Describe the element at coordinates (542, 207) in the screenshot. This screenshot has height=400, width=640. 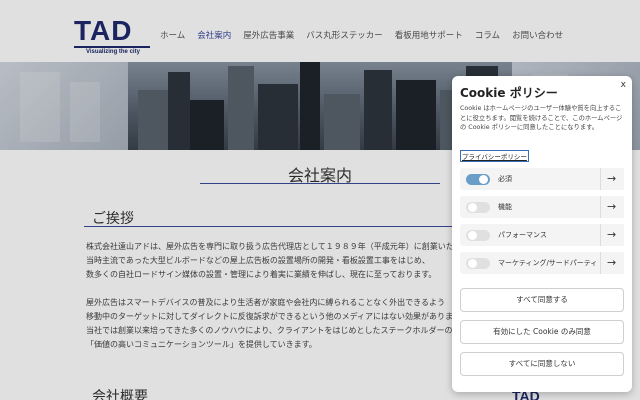
I see `cookie-category-functional: 機能 →` at that location.